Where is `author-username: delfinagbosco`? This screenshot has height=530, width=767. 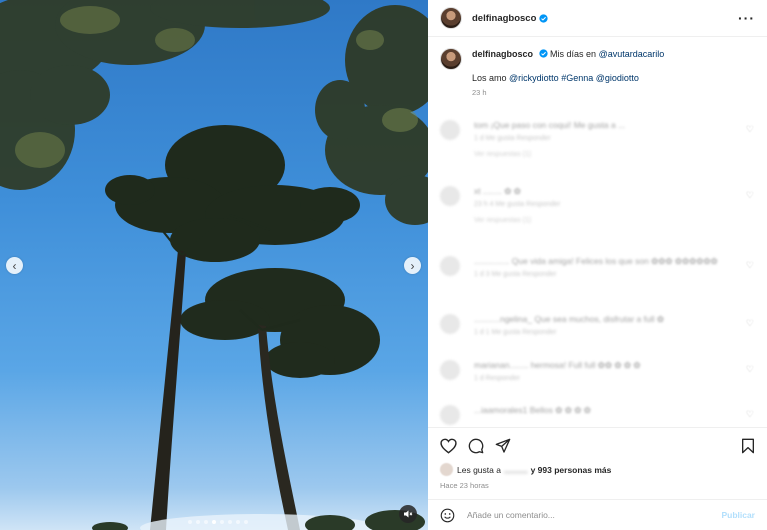
author-username: delfinagbosco is located at coordinates (504, 18).